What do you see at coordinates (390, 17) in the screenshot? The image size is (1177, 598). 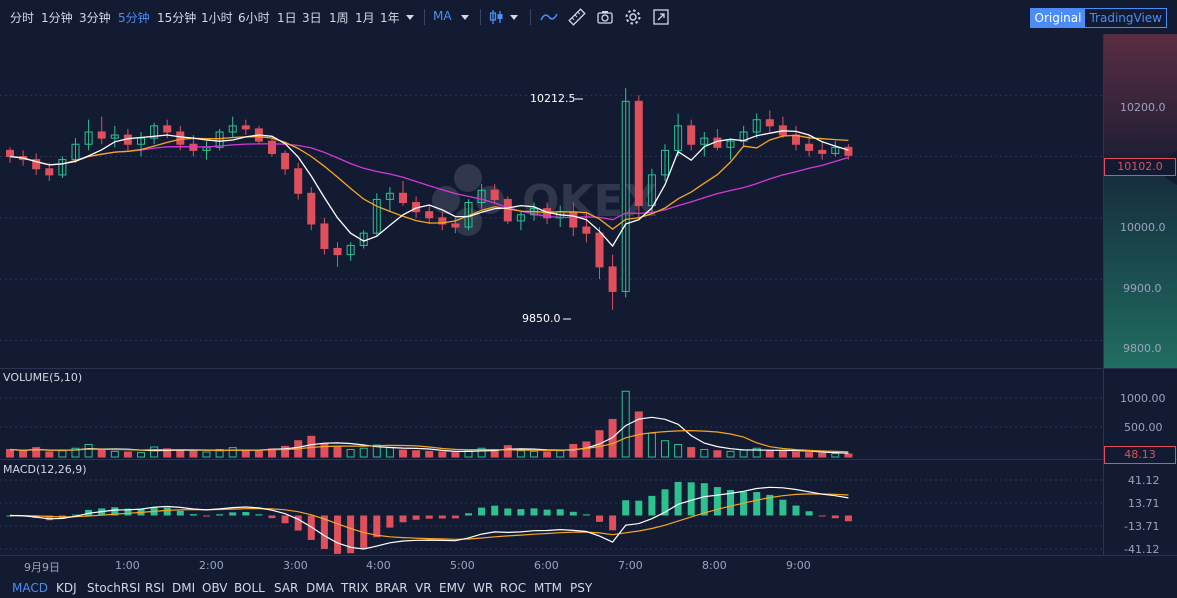 I see `interval-12: 1年` at bounding box center [390, 17].